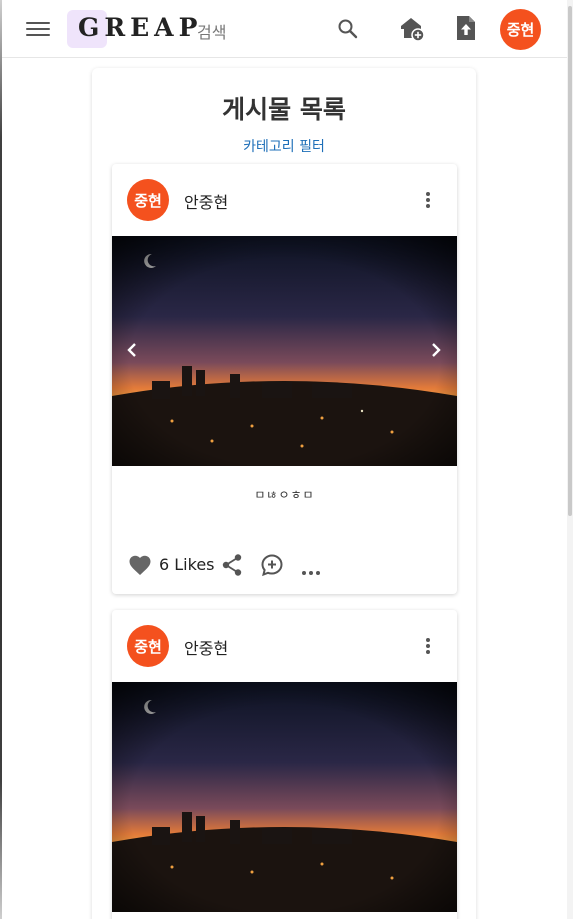 This screenshot has width=573, height=919. What do you see at coordinates (436, 350) in the screenshot?
I see `carousel-next-icon` at bounding box center [436, 350].